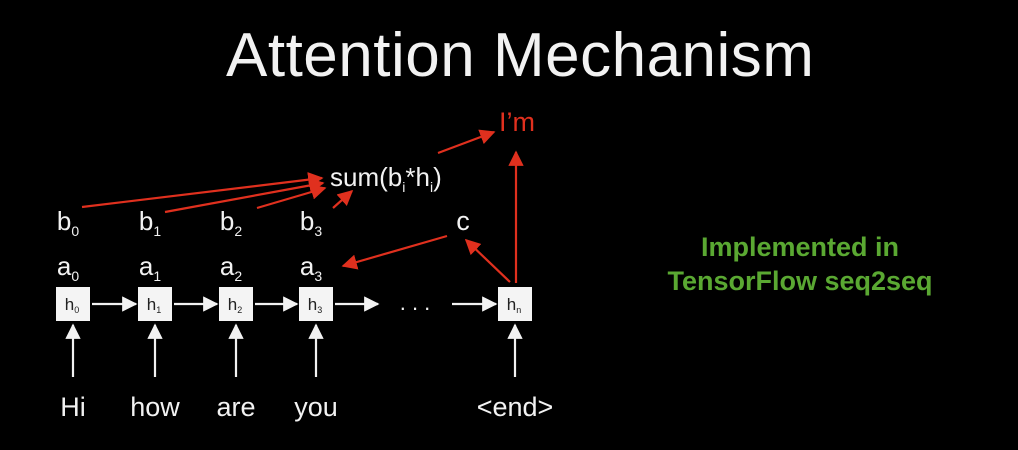  Describe the element at coordinates (800, 247) in the screenshot. I see `note-line-1: Implemented in` at that location.